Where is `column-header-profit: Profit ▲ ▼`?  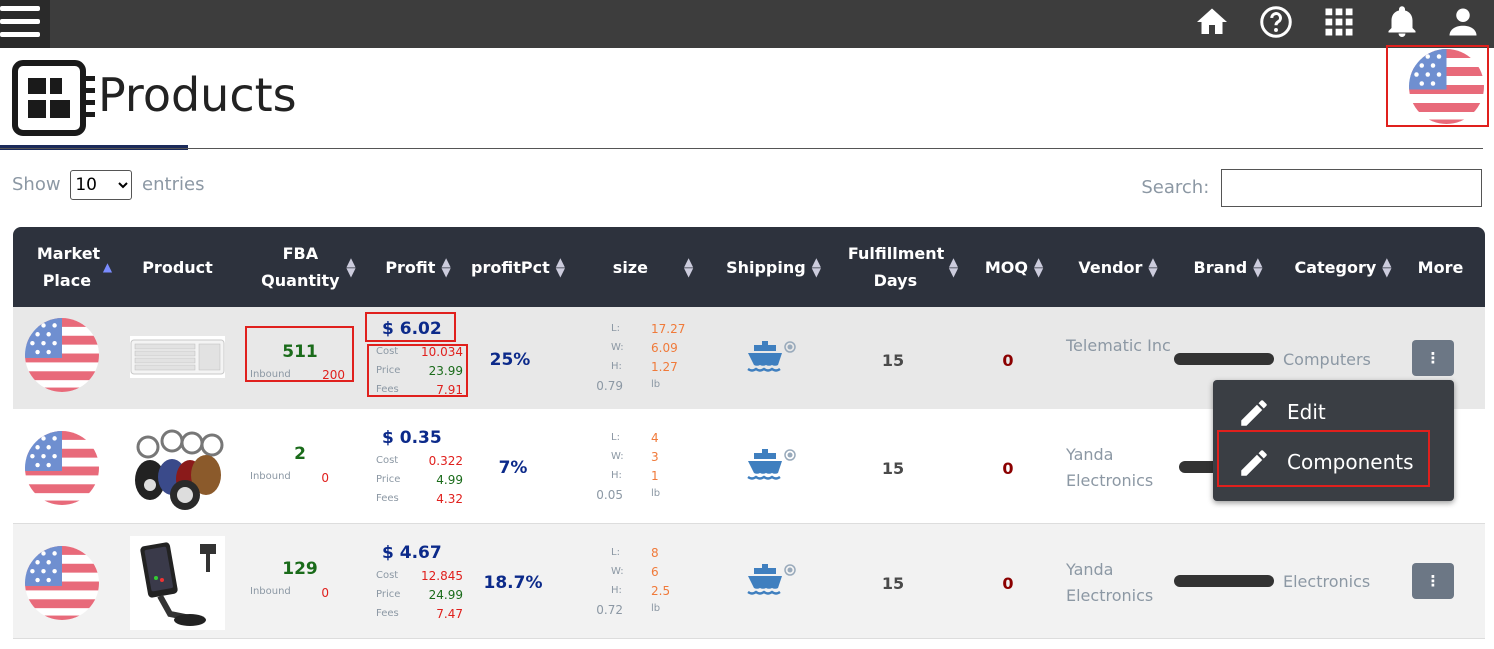
column-header-profit: Profit ▲ ▼ is located at coordinates (418, 267).